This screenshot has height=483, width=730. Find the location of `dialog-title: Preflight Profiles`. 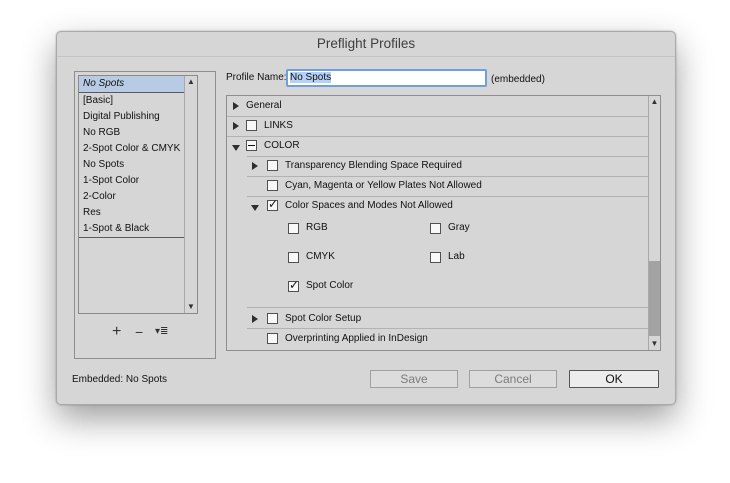

dialog-title: Preflight Profiles is located at coordinates (366, 44).